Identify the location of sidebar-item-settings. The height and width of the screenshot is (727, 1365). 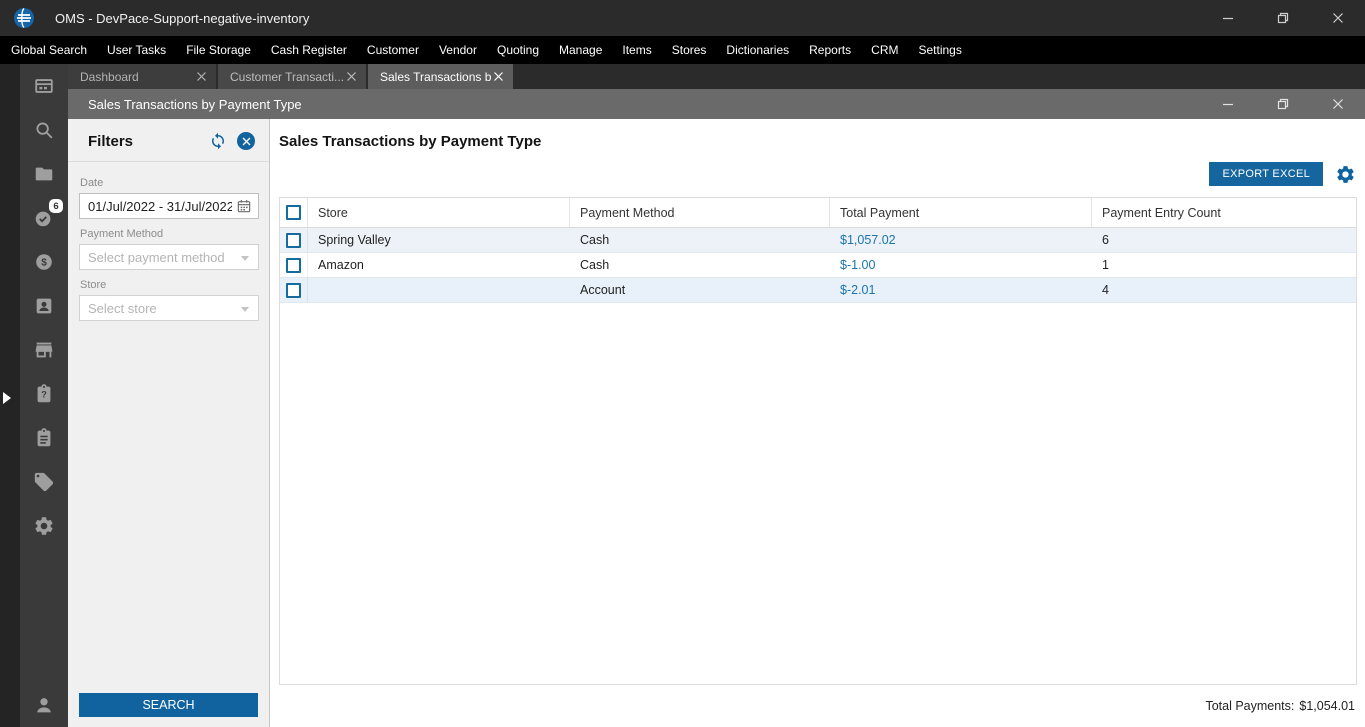
(44, 526).